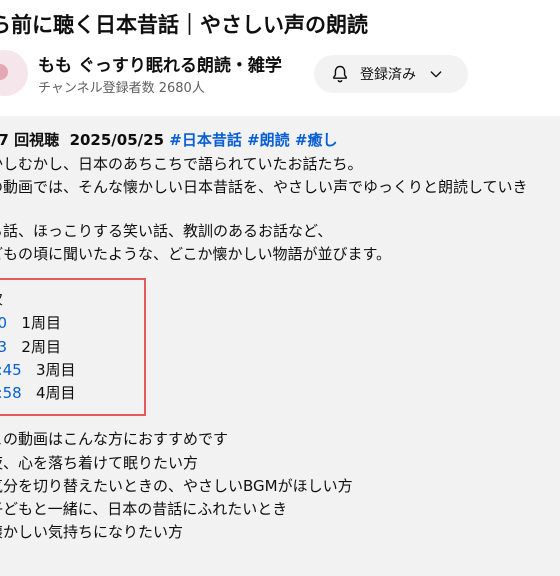 Image resolution: width=560 pixels, height=576 pixels. Describe the element at coordinates (117, 140) in the screenshot. I see `publish-date: 2025/05/25` at that location.